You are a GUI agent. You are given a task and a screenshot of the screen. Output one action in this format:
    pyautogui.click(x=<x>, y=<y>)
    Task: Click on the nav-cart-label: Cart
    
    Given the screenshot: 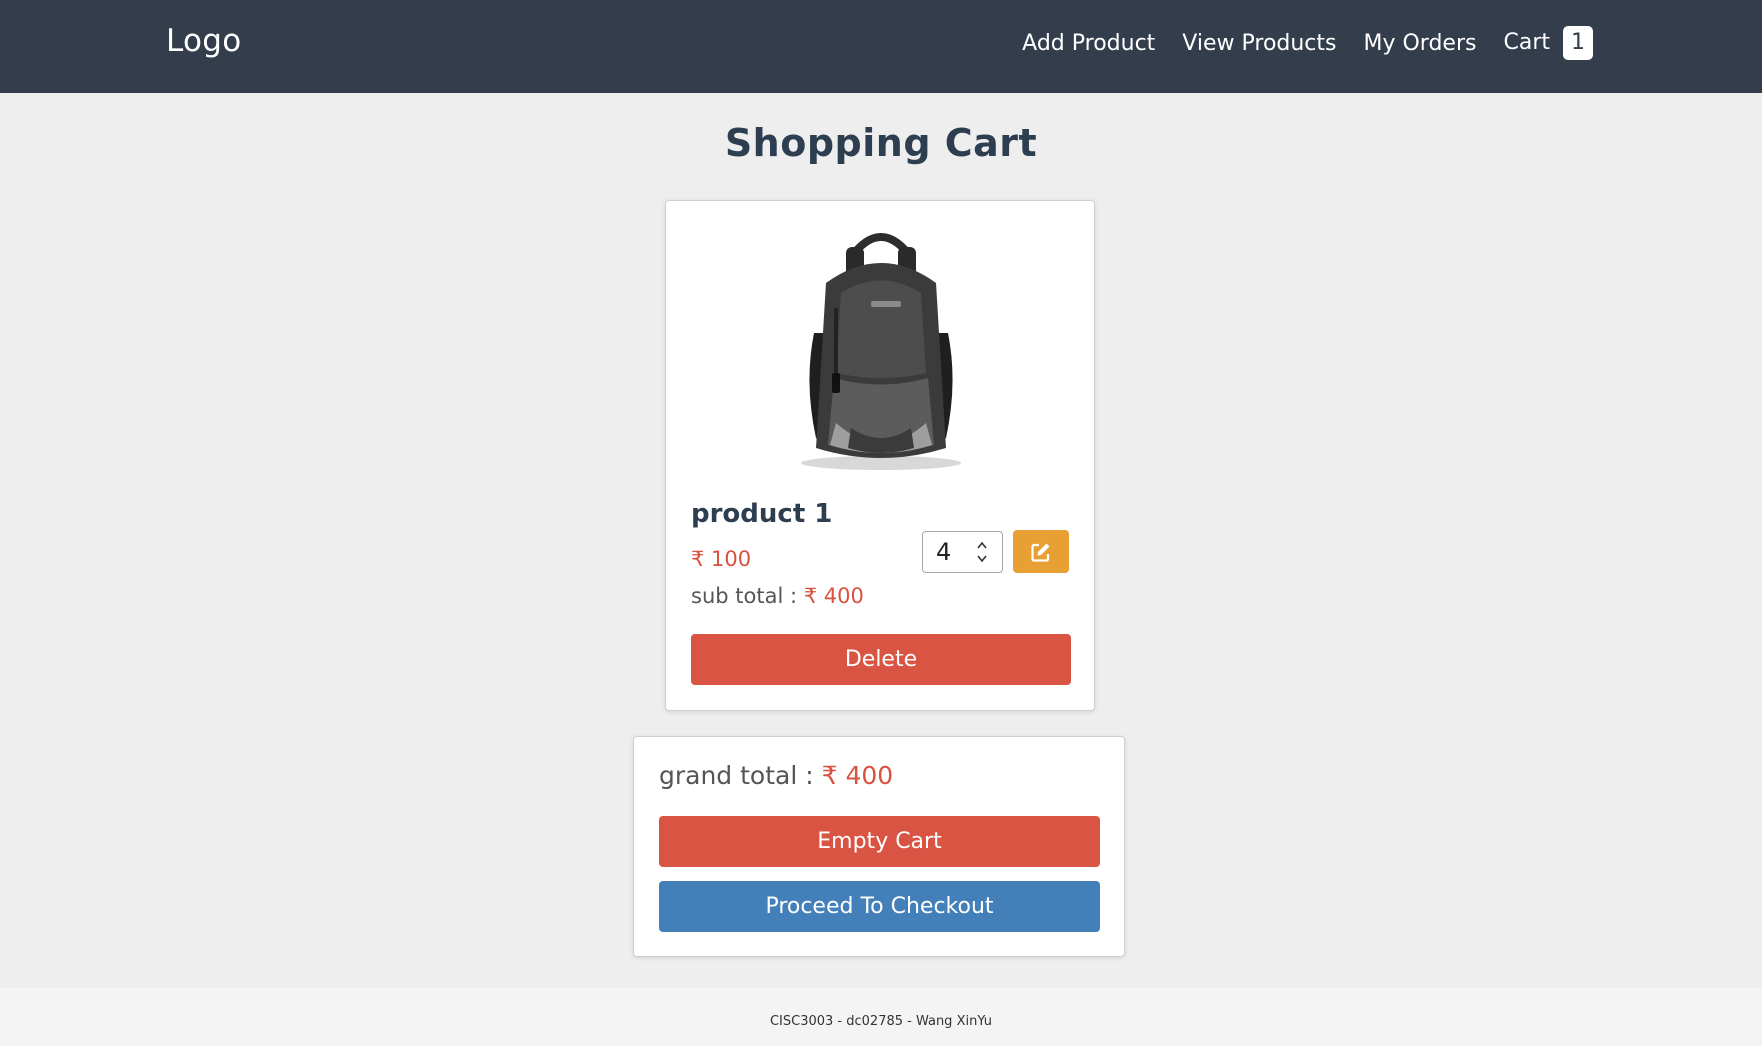 What is the action you would take?
    pyautogui.click(x=1526, y=42)
    